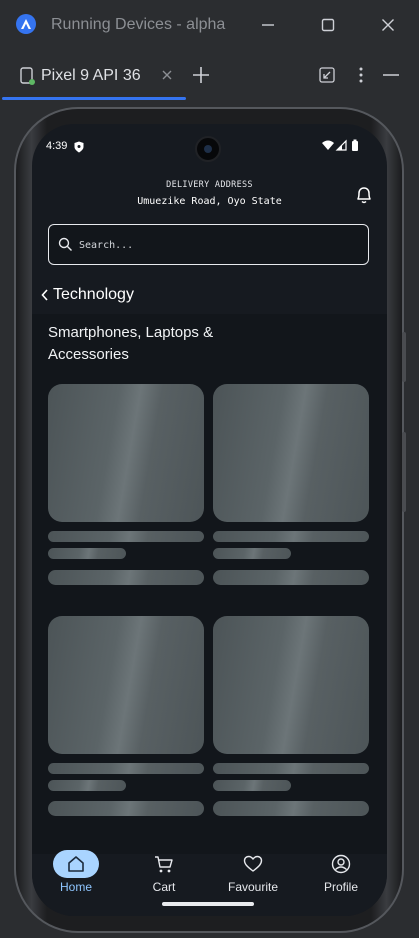 The height and width of the screenshot is (938, 419). Describe the element at coordinates (65, 244) in the screenshot. I see `search-icon` at that location.